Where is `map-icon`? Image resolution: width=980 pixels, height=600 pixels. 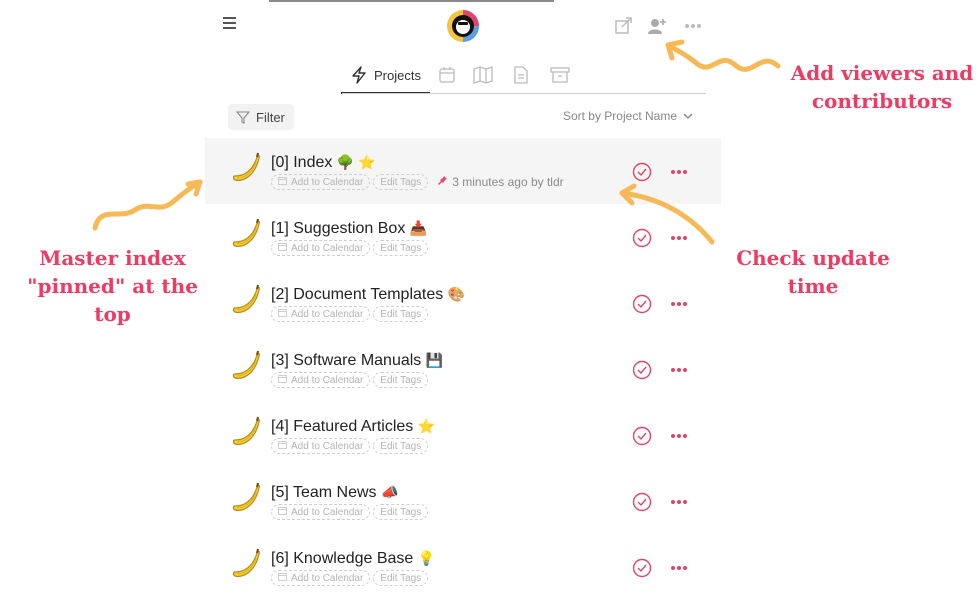 map-icon is located at coordinates (483, 75).